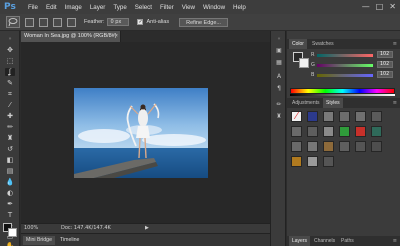 The width and height of the screenshot is (400, 246). Describe the element at coordinates (279, 105) in the screenshot. I see `brush-panel-icon: ✏` at that location.